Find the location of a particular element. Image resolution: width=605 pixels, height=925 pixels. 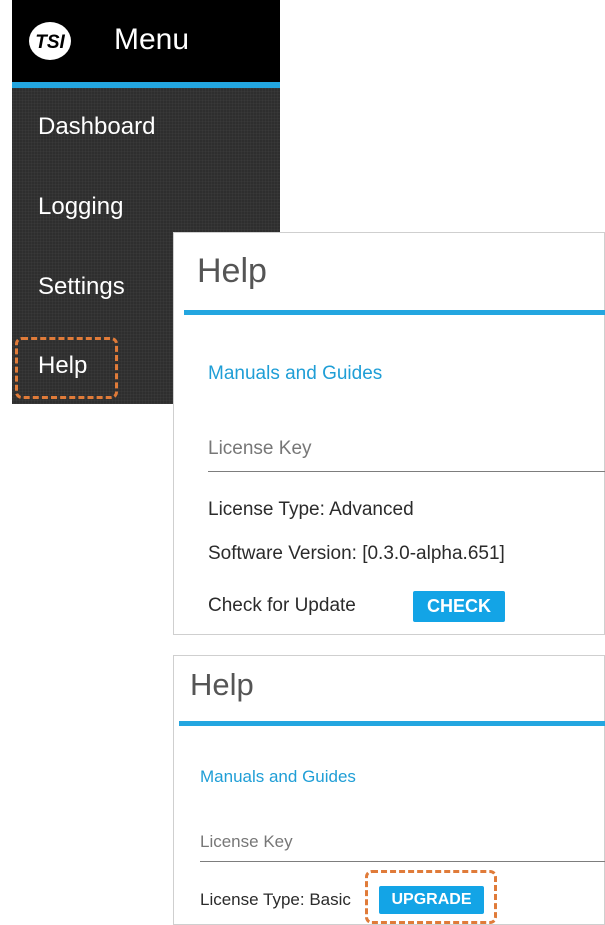

menu-item-help: Help is located at coordinates (62, 366).